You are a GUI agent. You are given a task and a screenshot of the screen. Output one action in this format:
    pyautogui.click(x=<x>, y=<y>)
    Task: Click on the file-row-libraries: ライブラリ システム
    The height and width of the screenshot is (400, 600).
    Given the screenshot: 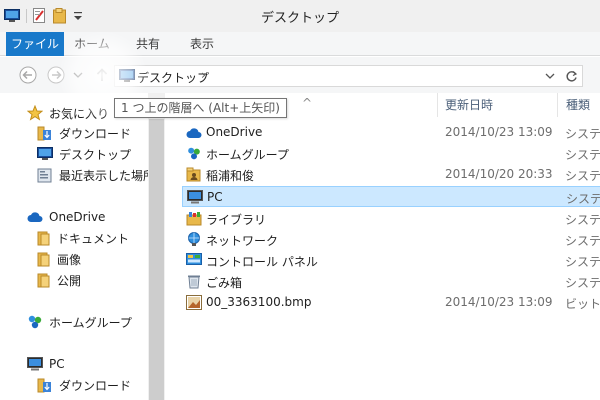 What is the action you would take?
    pyautogui.click(x=391, y=218)
    